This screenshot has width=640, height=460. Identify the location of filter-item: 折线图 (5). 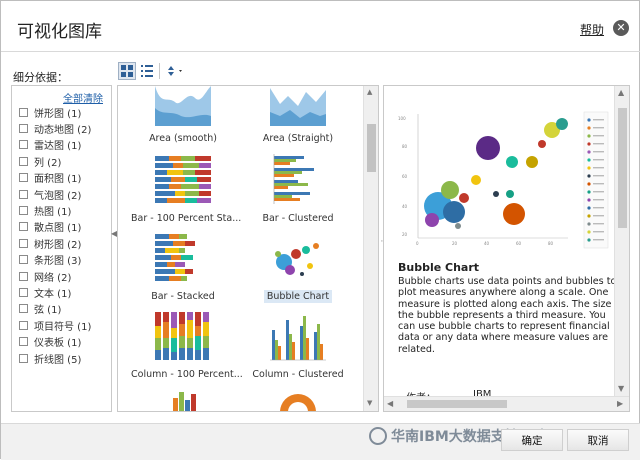
(55, 358).